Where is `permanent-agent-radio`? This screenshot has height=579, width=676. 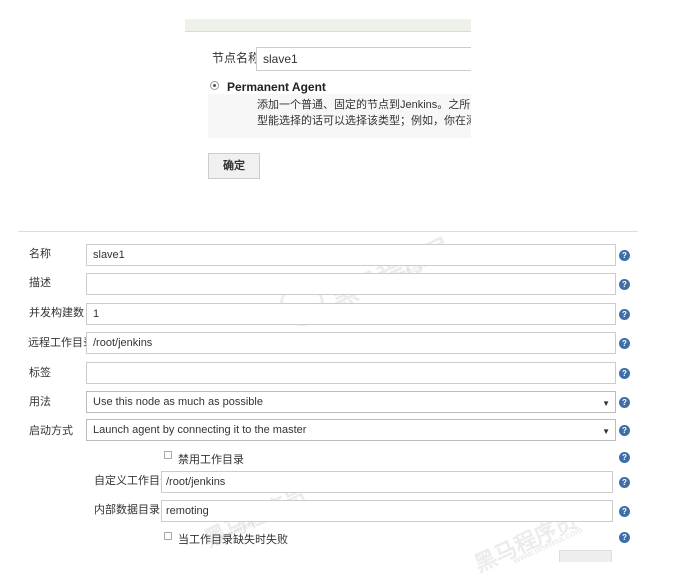
permanent-agent-radio is located at coordinates (214, 85).